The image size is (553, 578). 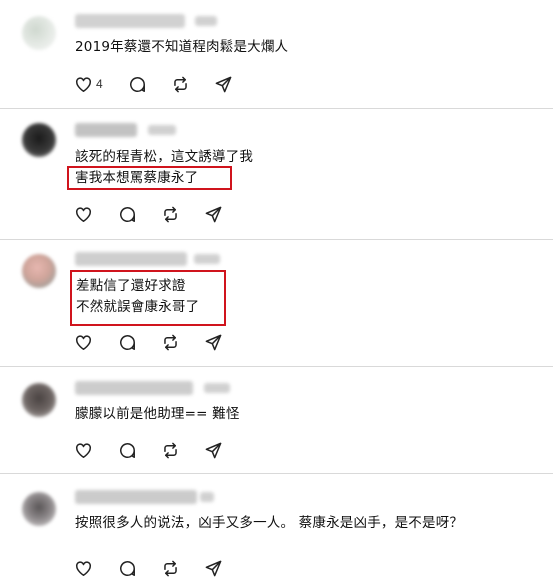 I want to click on action-bar: 4, so click(x=174, y=84).